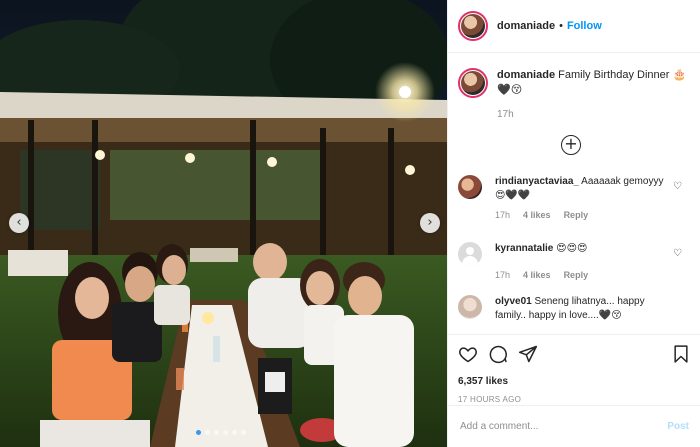 The height and width of the screenshot is (447, 700). What do you see at coordinates (526, 75) in the screenshot?
I see `caption-username: domaniade` at bounding box center [526, 75].